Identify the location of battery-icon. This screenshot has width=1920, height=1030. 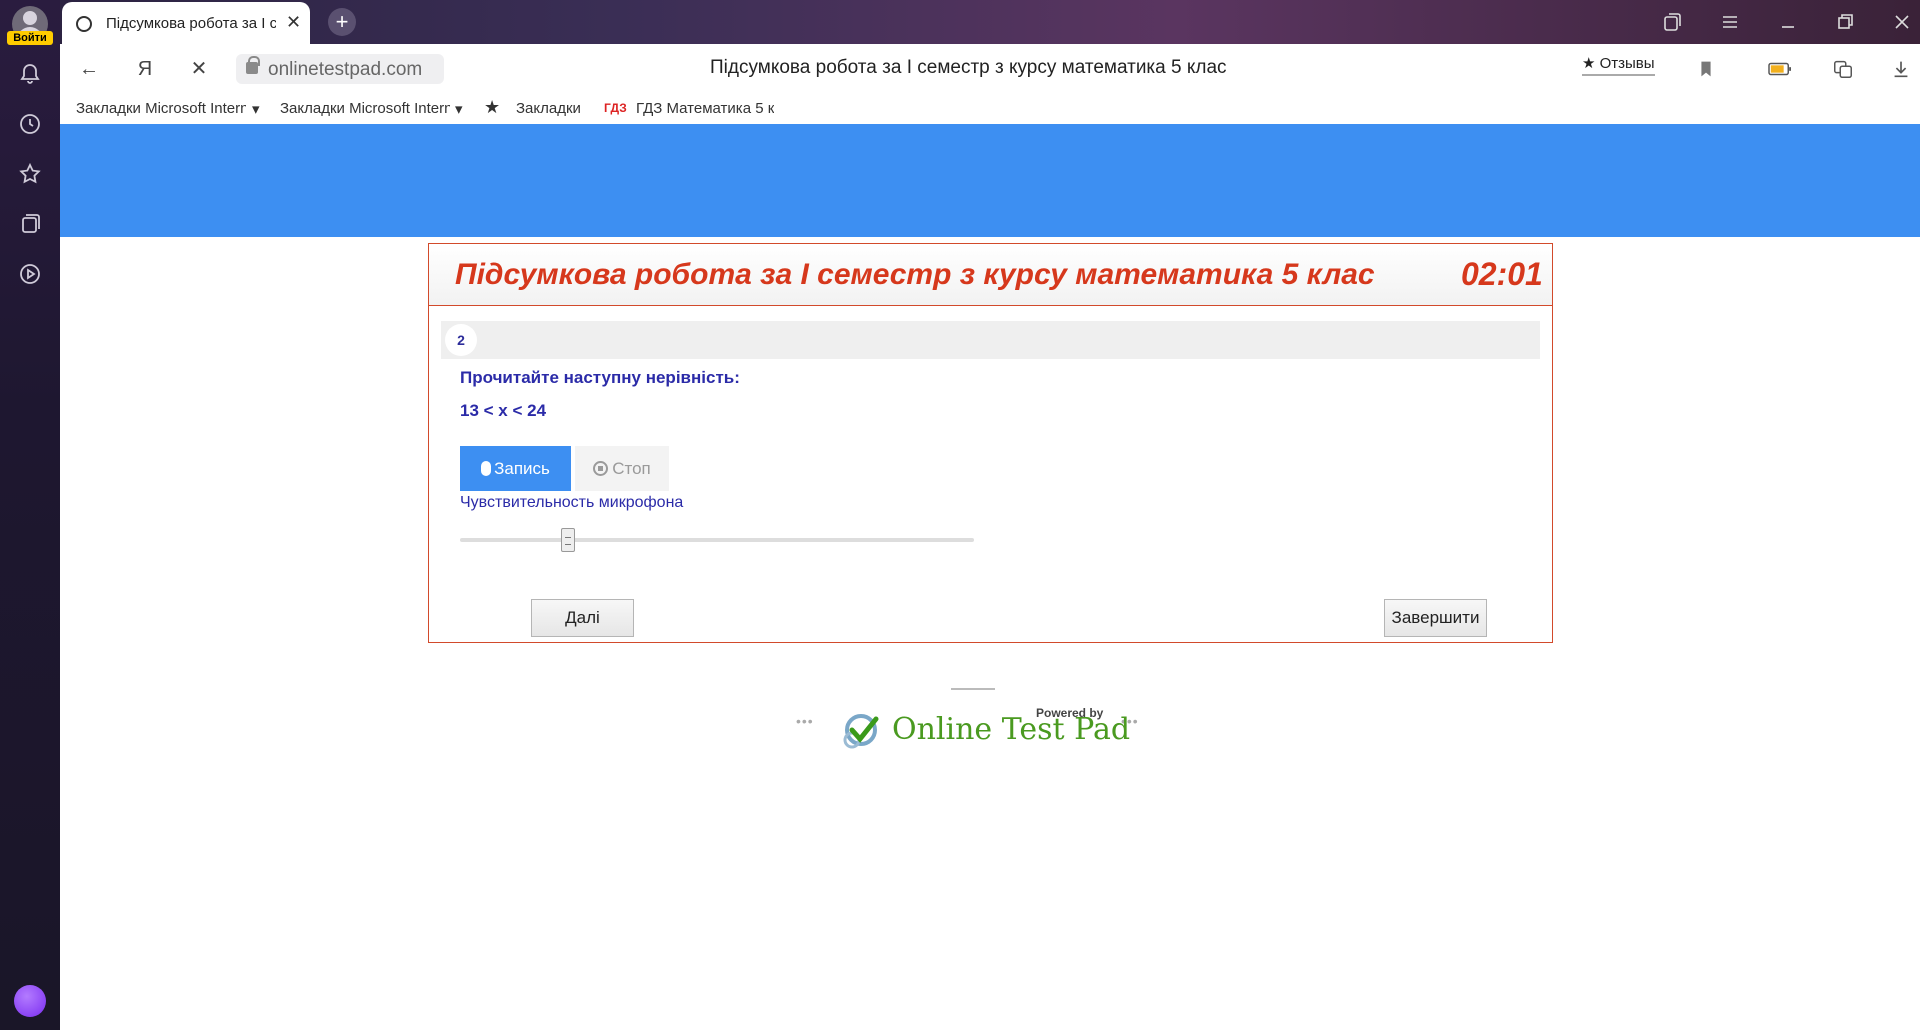
(1780, 69).